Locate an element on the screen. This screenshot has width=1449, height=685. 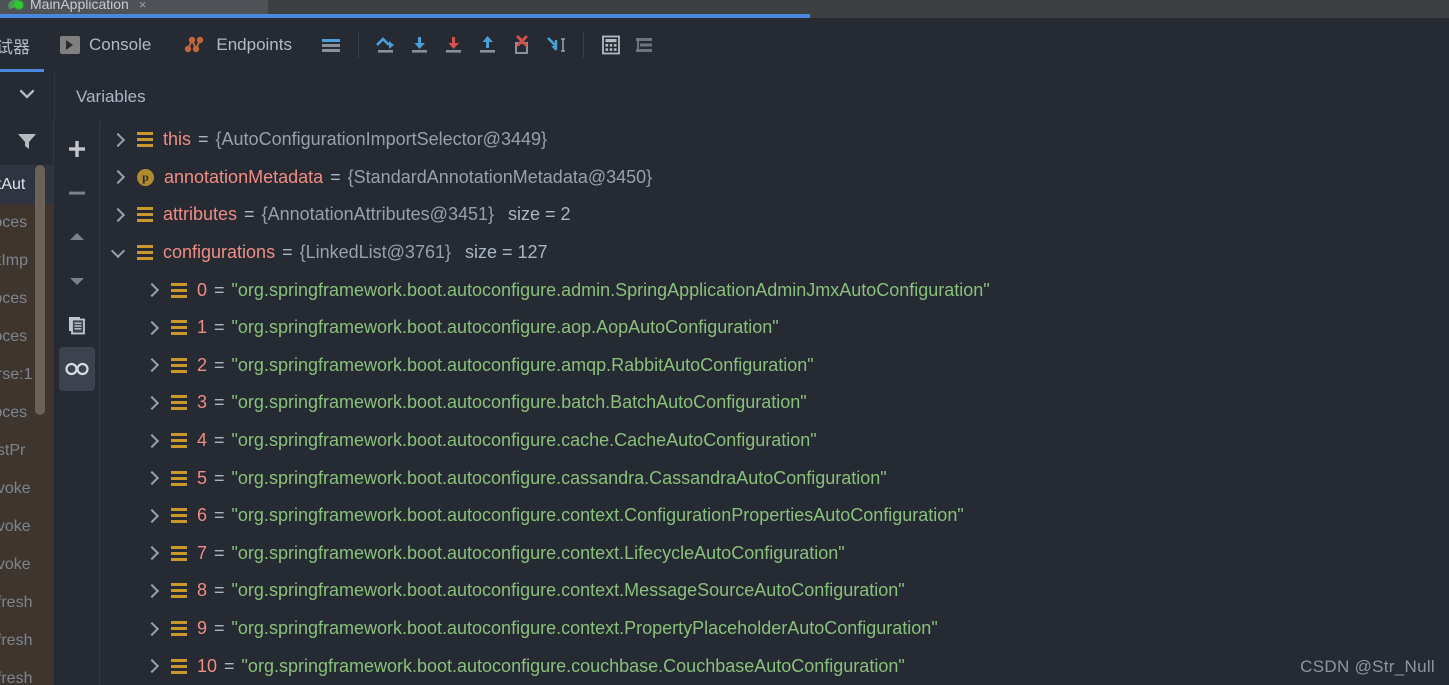
move-up-button is located at coordinates (77, 237).